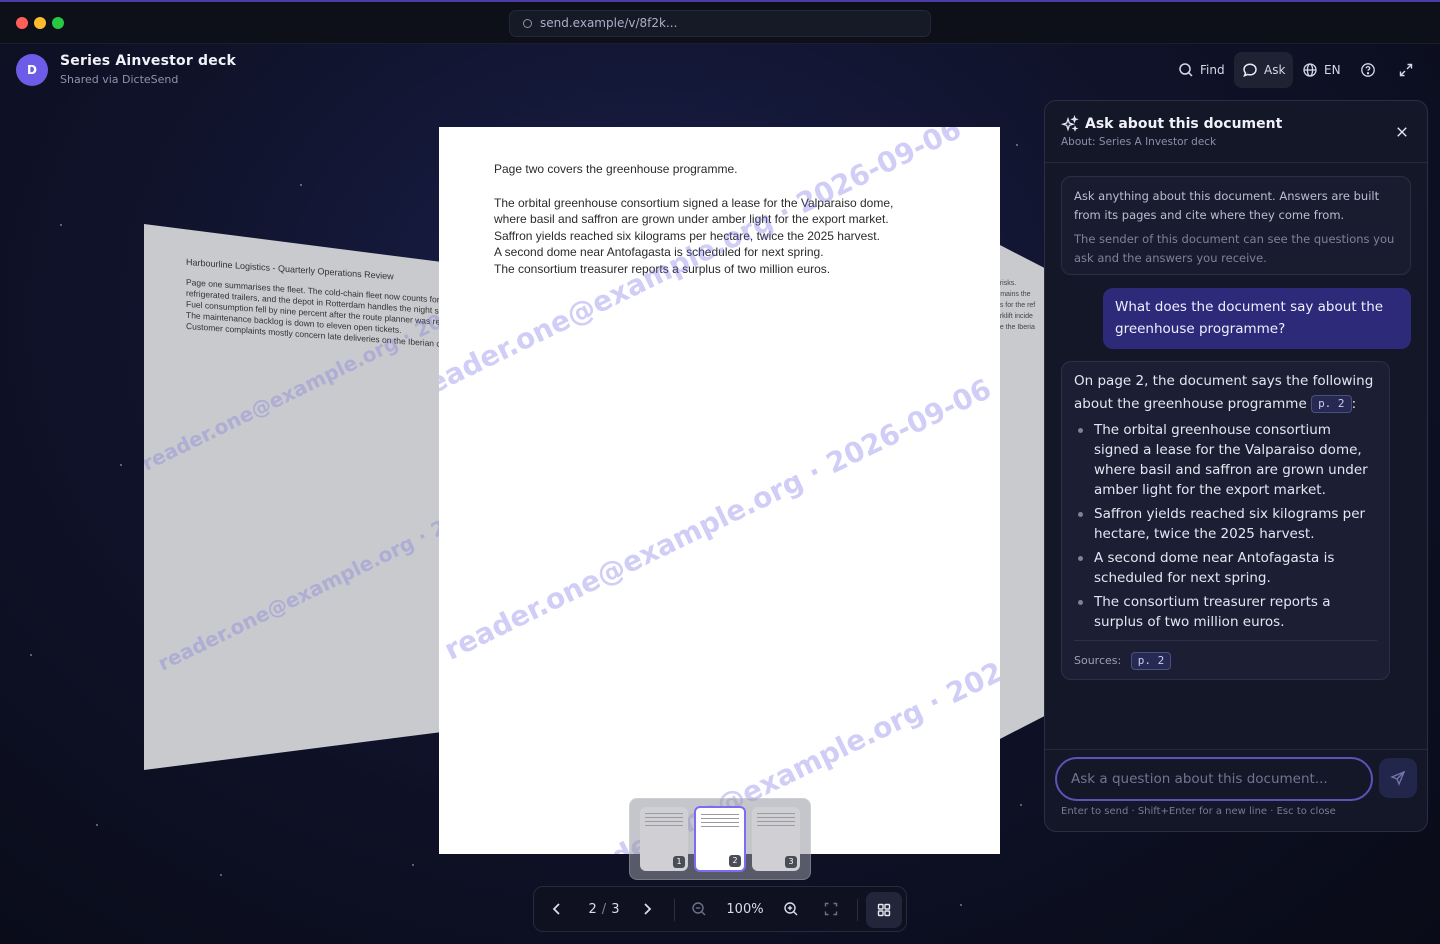 Image resolution: width=1440 pixels, height=944 pixels. Describe the element at coordinates (1406, 70) in the screenshot. I see `fullscreen-button` at that location.